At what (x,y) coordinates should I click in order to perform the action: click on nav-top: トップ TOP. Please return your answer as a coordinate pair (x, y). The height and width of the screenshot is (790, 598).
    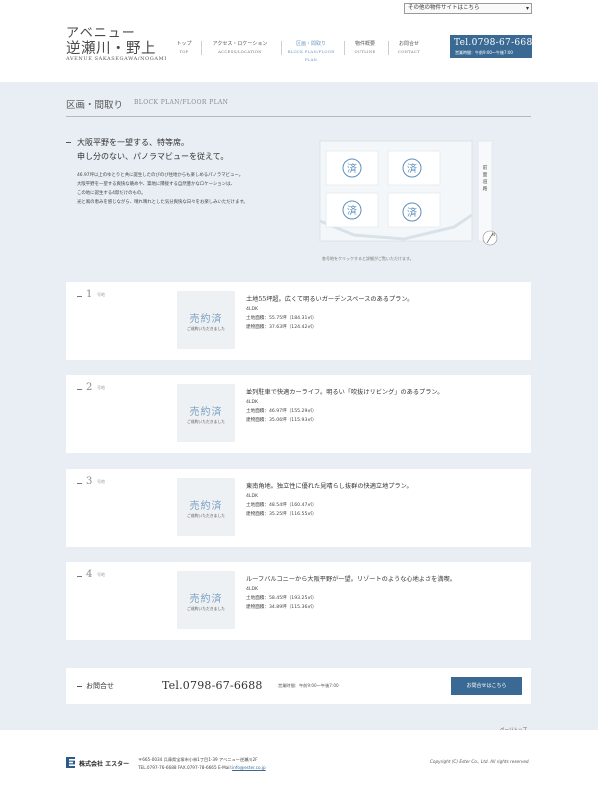
    Looking at the image, I should click on (184, 48).